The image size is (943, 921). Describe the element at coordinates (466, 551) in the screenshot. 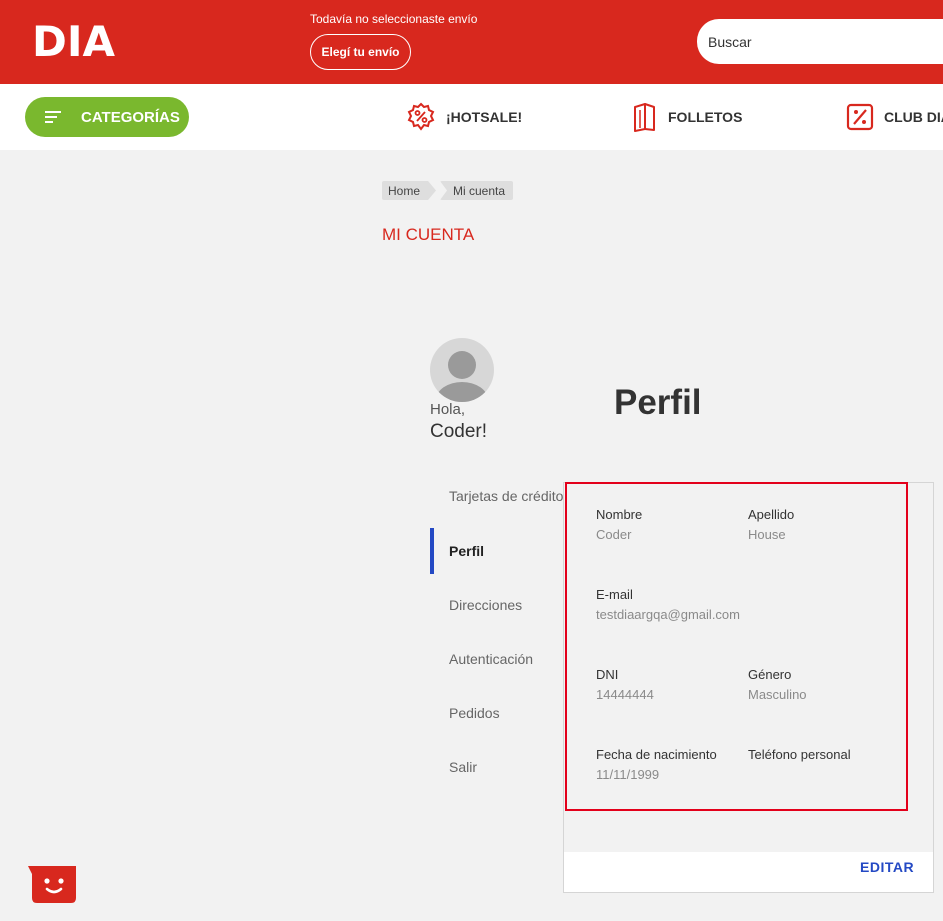

I see `sidebar-item-perfil: Perfil` at that location.